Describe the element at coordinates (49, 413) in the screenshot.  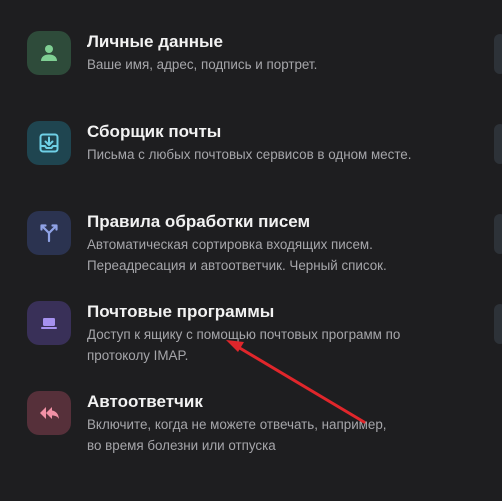
I see `double-reply-icon` at that location.